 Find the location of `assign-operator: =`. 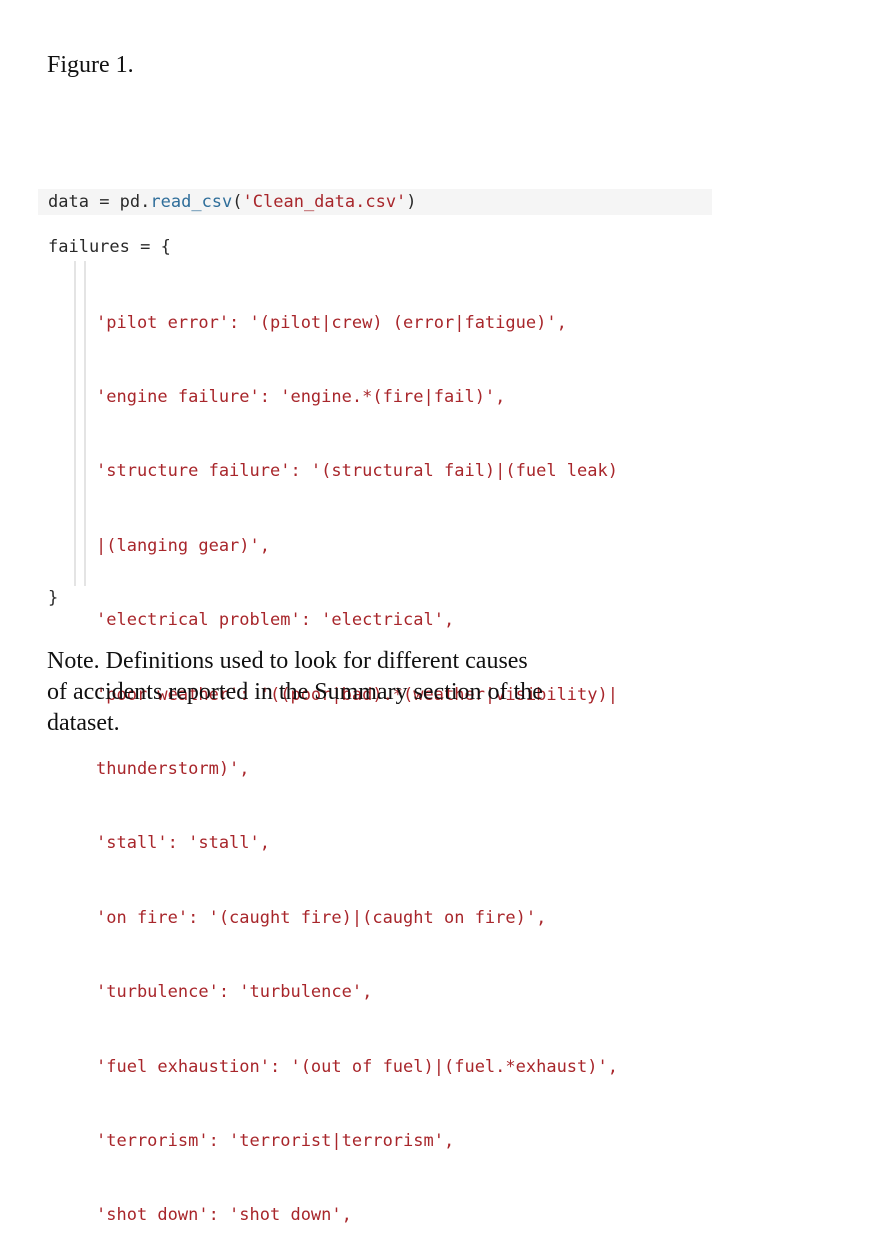

assign-operator: = is located at coordinates (104, 202).